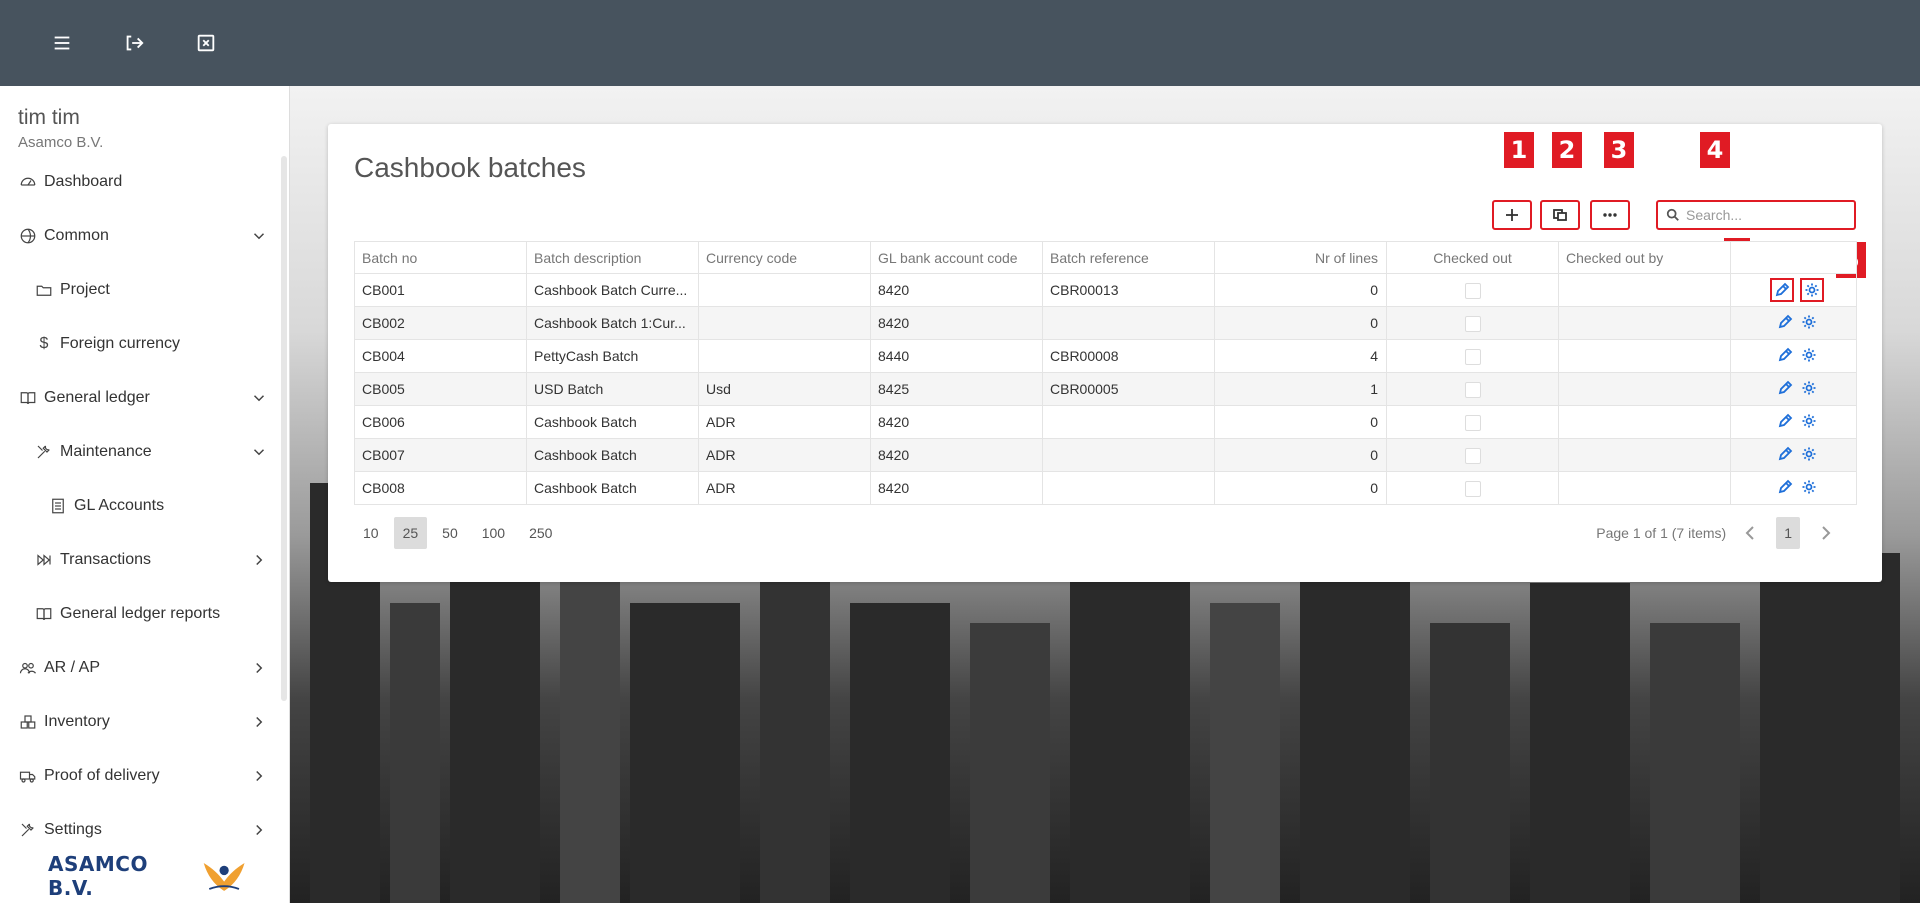  I want to click on prev-page-button, so click(1751, 533).